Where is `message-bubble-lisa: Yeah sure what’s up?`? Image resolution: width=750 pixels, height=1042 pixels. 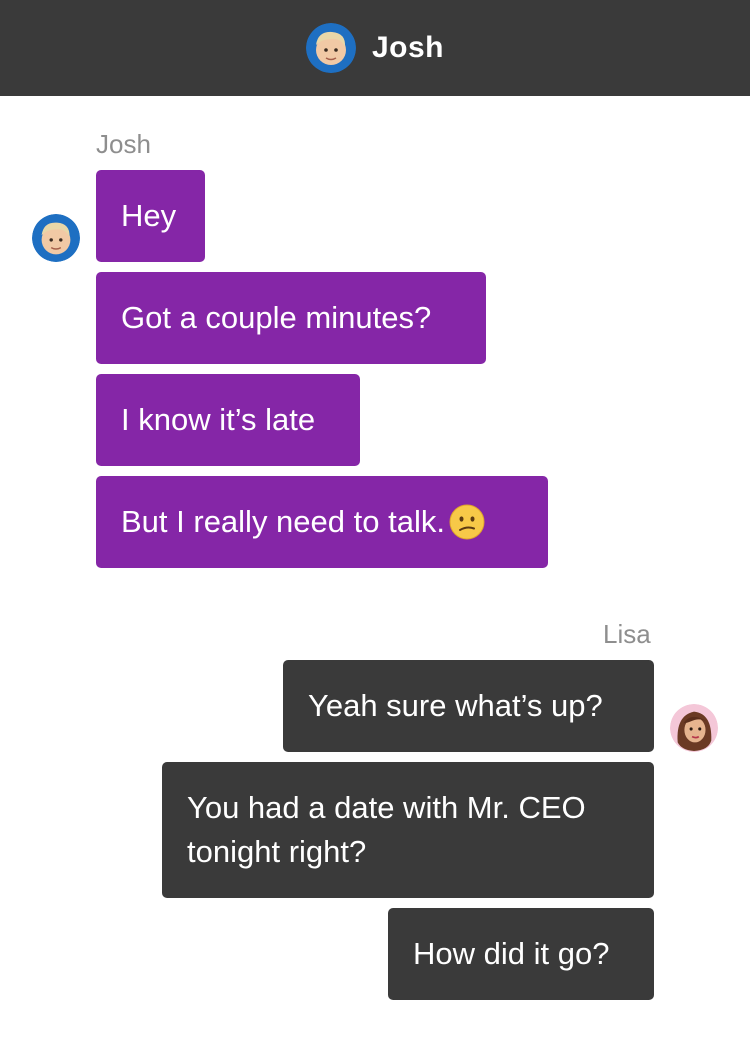 message-bubble-lisa: Yeah sure what’s up? is located at coordinates (468, 706).